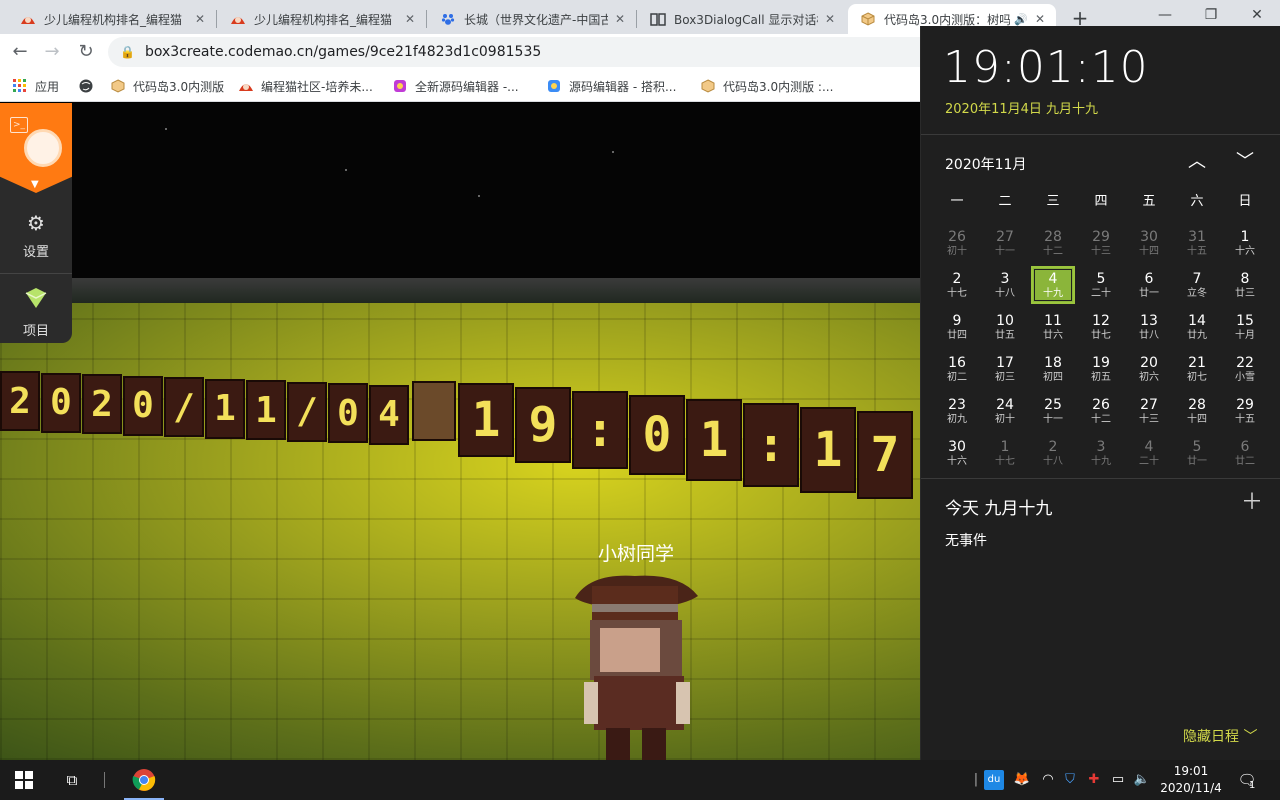 The width and height of the screenshot is (1280, 800). Describe the element at coordinates (1101, 287) in the screenshot. I see `calendar-day: 5 二十` at that location.